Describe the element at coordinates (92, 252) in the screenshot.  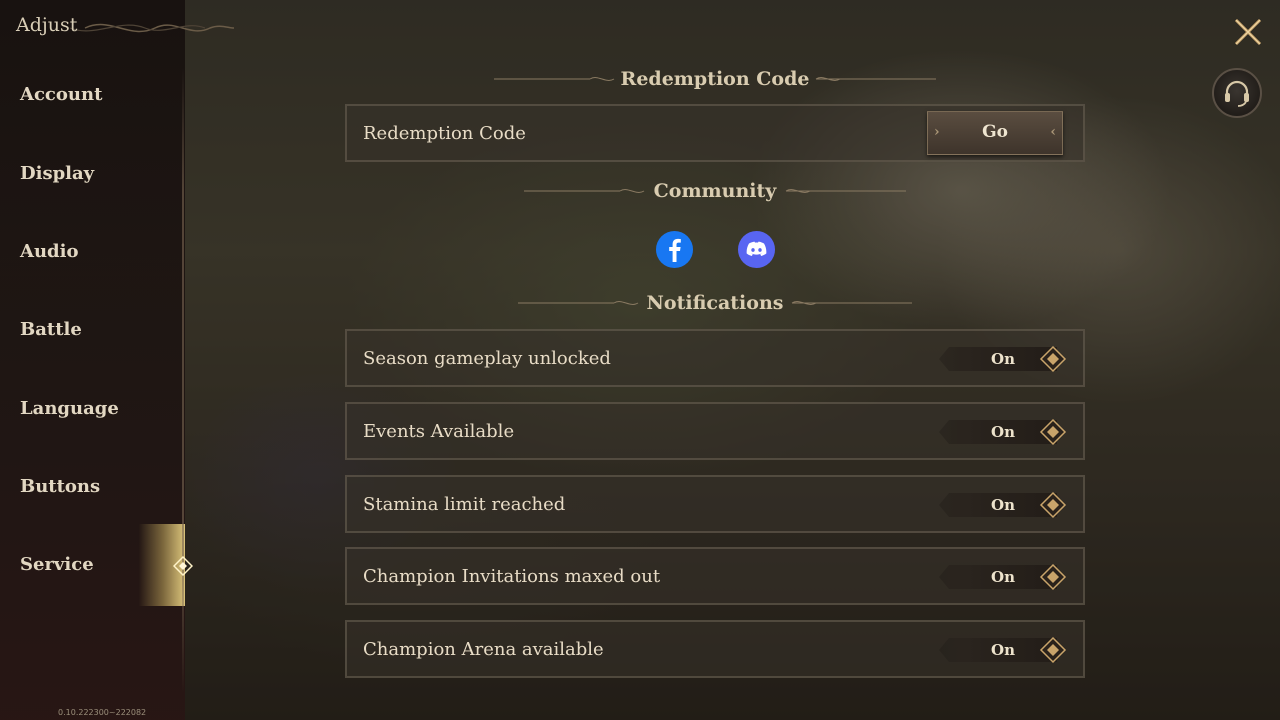
I see `sidebar-item-audio: Audio` at that location.